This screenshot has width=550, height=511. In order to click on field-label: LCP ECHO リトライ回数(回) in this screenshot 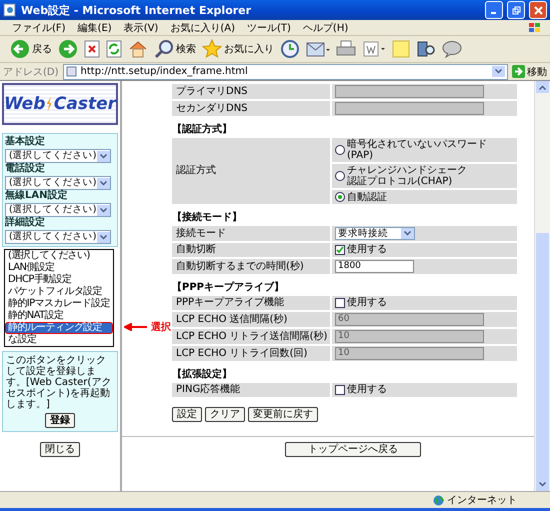, I will do `click(251, 353)`.